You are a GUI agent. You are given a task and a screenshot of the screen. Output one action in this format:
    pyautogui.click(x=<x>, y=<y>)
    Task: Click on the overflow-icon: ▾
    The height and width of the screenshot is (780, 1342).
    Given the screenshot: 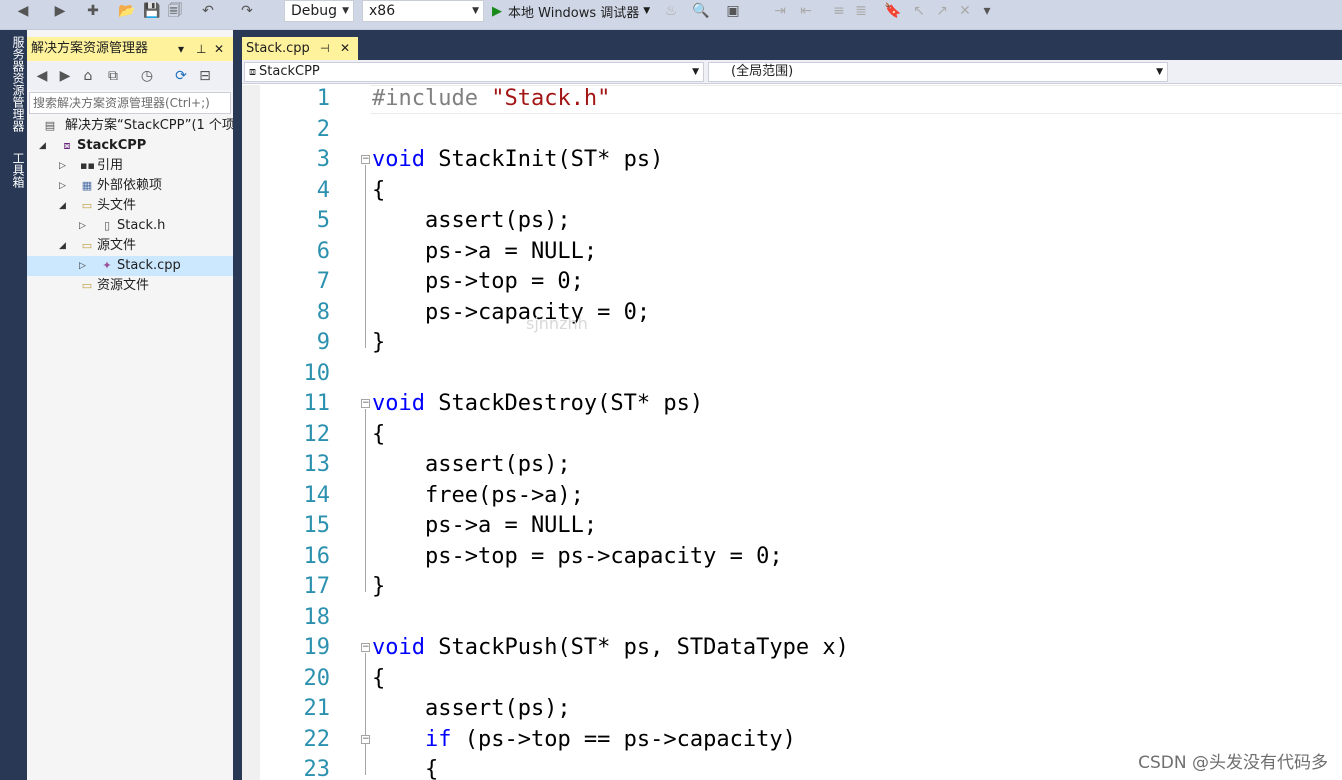 What is the action you would take?
    pyautogui.click(x=987, y=11)
    